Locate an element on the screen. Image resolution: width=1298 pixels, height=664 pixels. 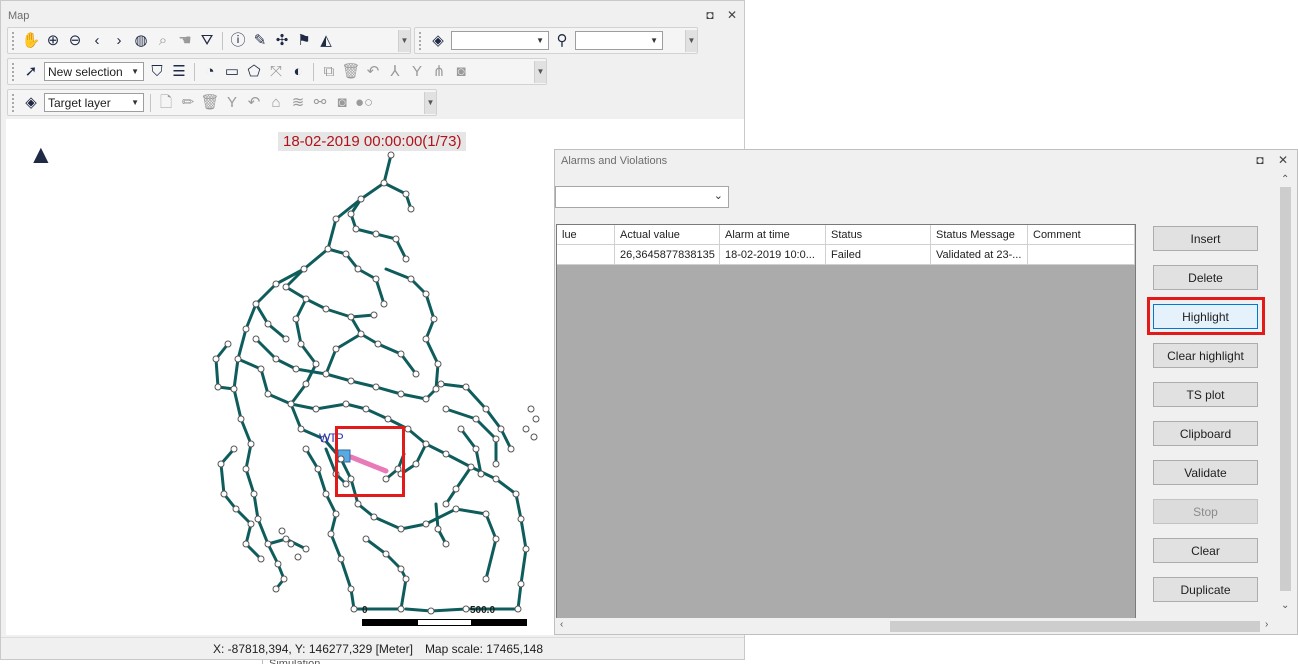
clipboard-button: Clipboard is located at coordinates (1205, 433).